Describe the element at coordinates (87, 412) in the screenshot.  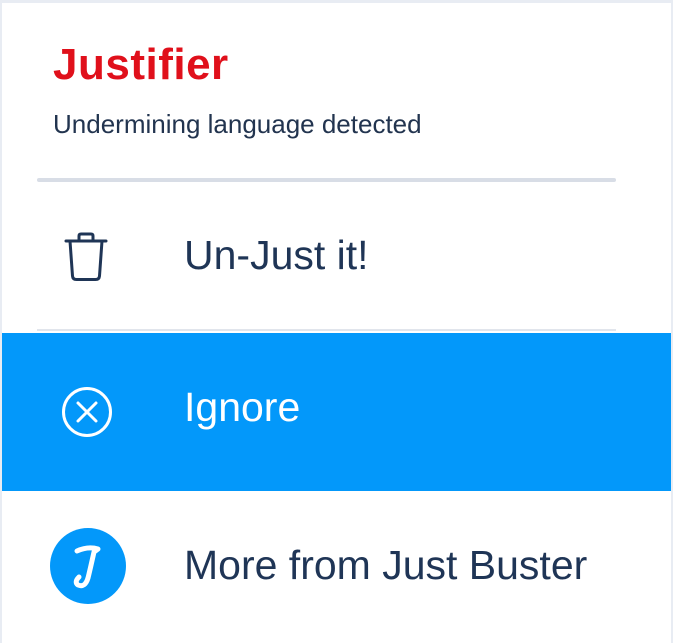
I see `close-circle-icon` at that location.